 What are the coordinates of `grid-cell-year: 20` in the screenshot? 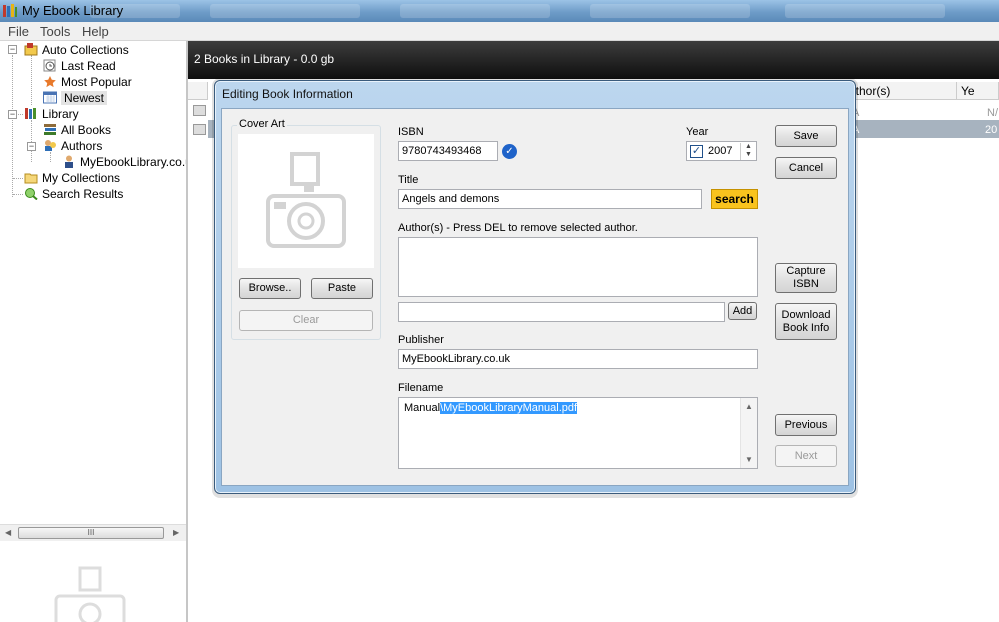 It's located at (991, 130).